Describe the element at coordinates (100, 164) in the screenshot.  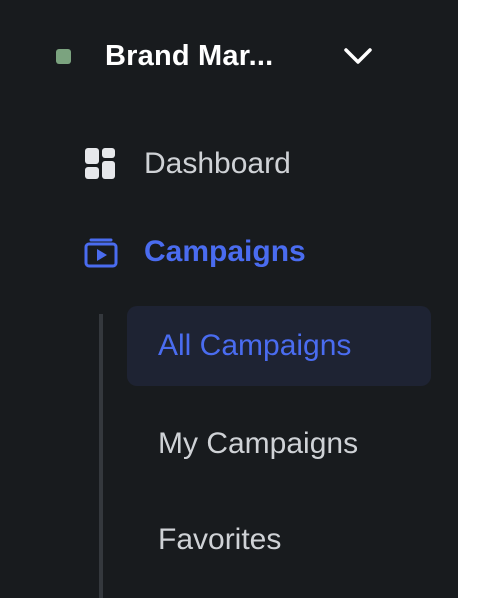
I see `dashboard-grid-icon` at that location.